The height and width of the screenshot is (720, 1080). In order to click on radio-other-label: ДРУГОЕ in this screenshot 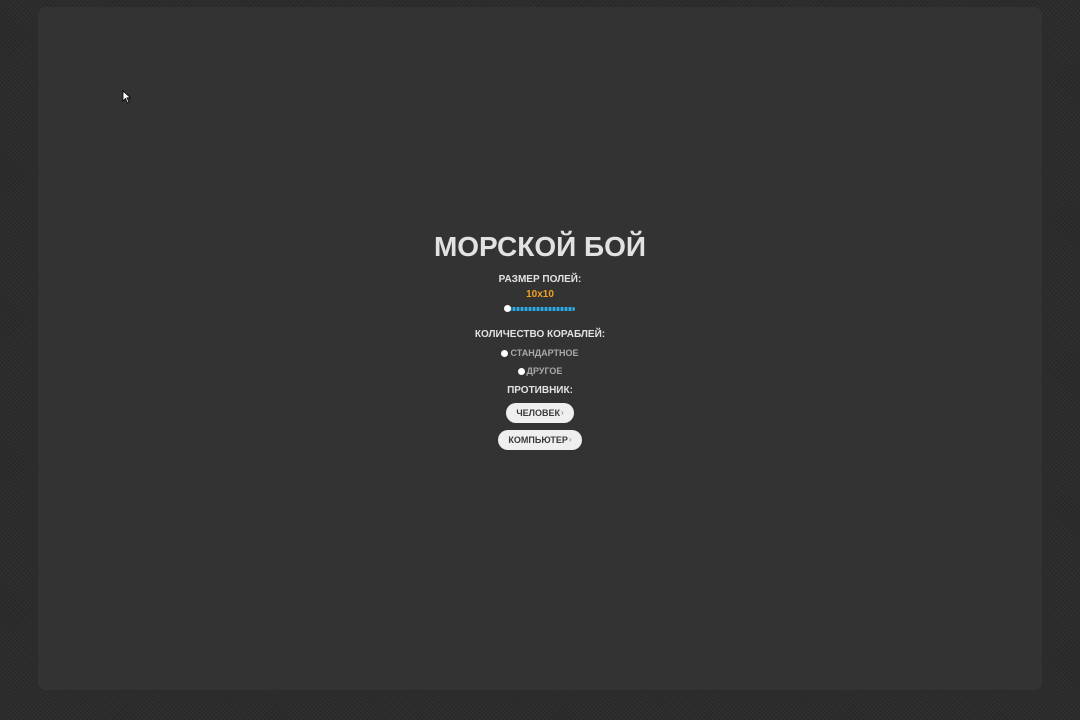, I will do `click(544, 371)`.